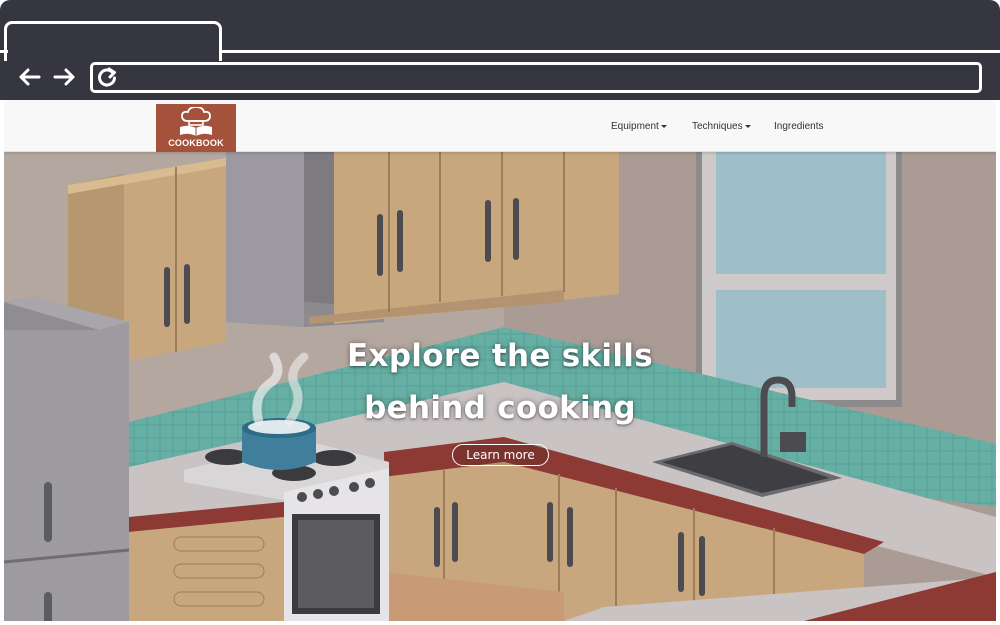 This screenshot has height=625, width=1000. What do you see at coordinates (65, 77) in the screenshot?
I see `arrow-right-icon` at bounding box center [65, 77].